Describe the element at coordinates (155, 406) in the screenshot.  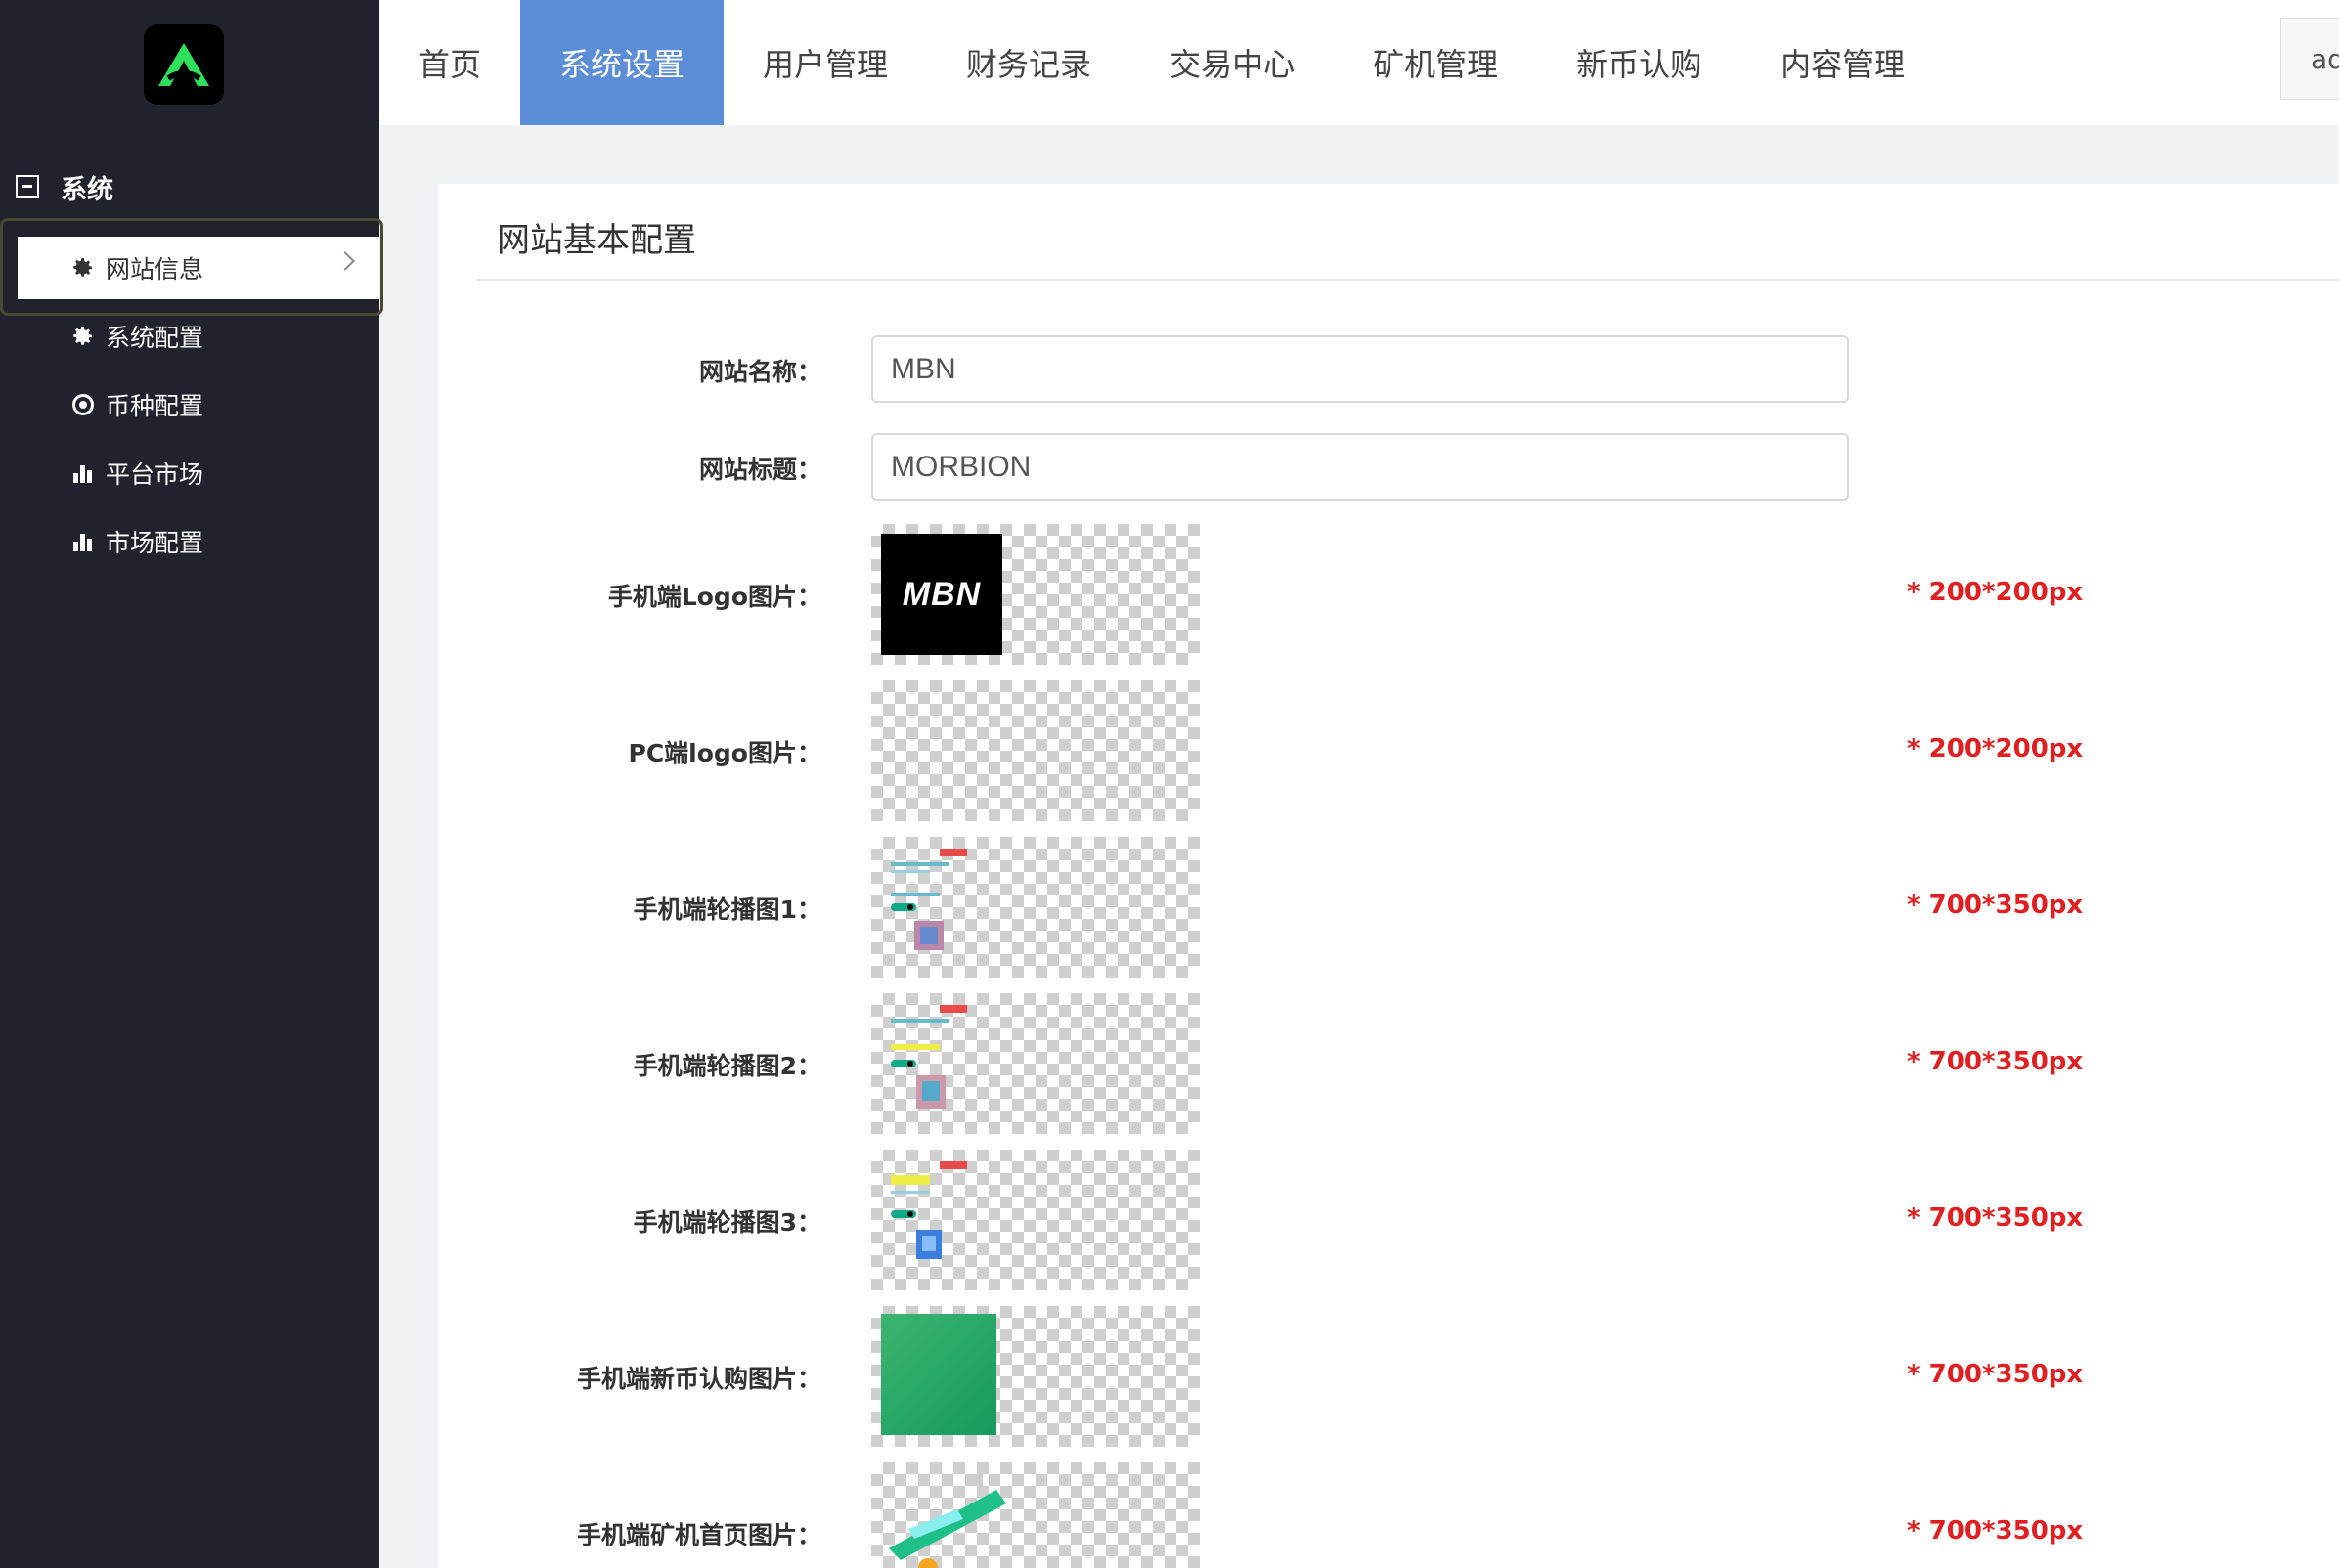
I see `sidebar-item-label: 币种配置` at that location.